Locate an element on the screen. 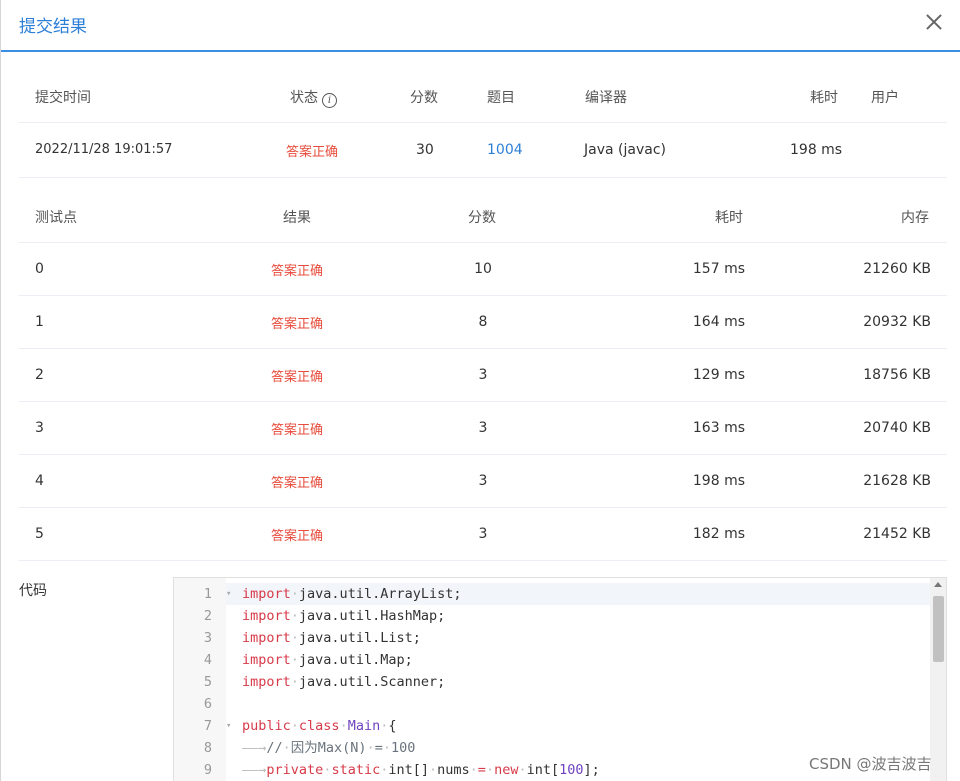 This screenshot has height=781, width=960. header-status-label: 状态 is located at coordinates (304, 98).